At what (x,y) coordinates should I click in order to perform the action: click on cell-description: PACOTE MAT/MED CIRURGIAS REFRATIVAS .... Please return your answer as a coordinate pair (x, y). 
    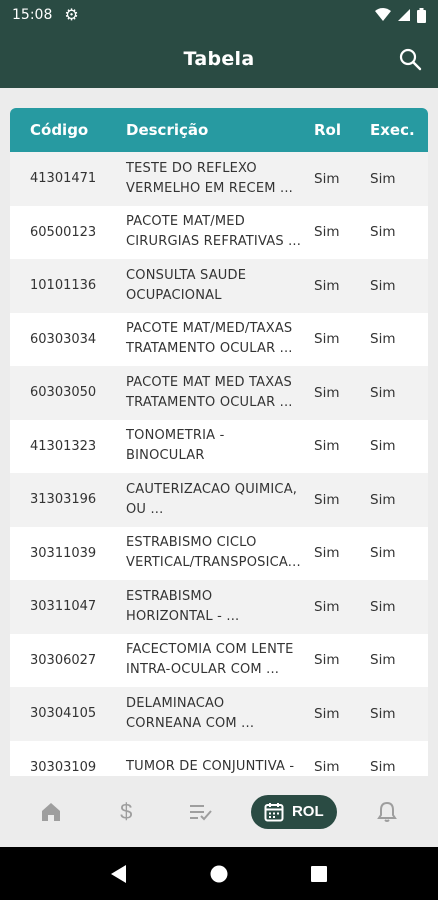
    Looking at the image, I should click on (219, 232).